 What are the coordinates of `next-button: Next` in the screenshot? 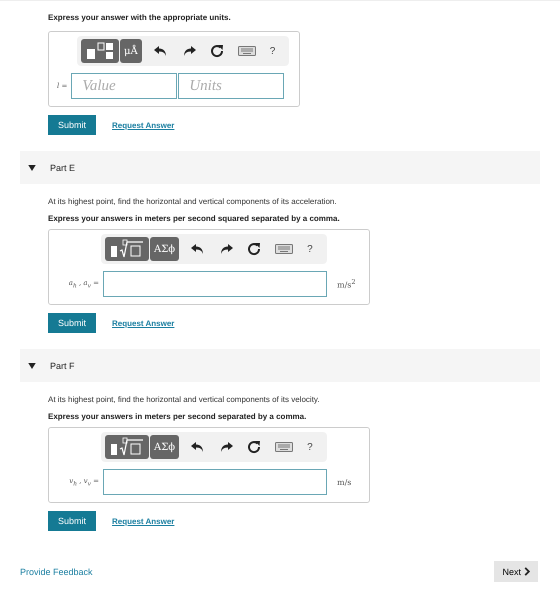 It's located at (516, 571).